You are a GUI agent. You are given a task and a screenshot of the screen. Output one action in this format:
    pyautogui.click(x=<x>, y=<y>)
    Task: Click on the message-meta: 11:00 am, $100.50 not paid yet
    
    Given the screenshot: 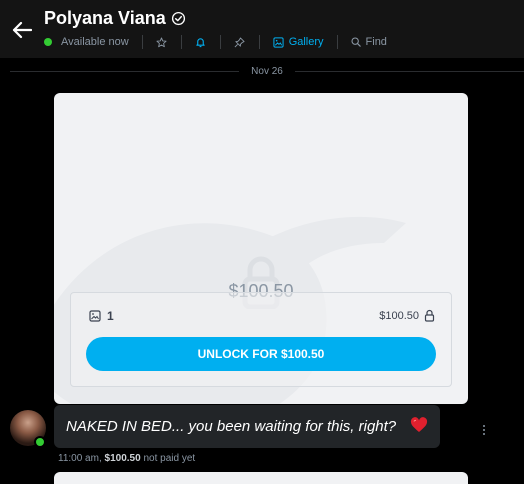 What is the action you would take?
    pyautogui.click(x=126, y=458)
    